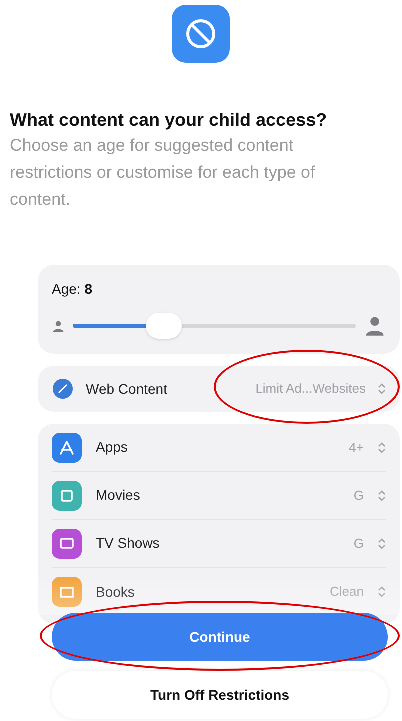  What do you see at coordinates (220, 695) in the screenshot?
I see `turn-off-button: Turn Off Restrictions` at bounding box center [220, 695].